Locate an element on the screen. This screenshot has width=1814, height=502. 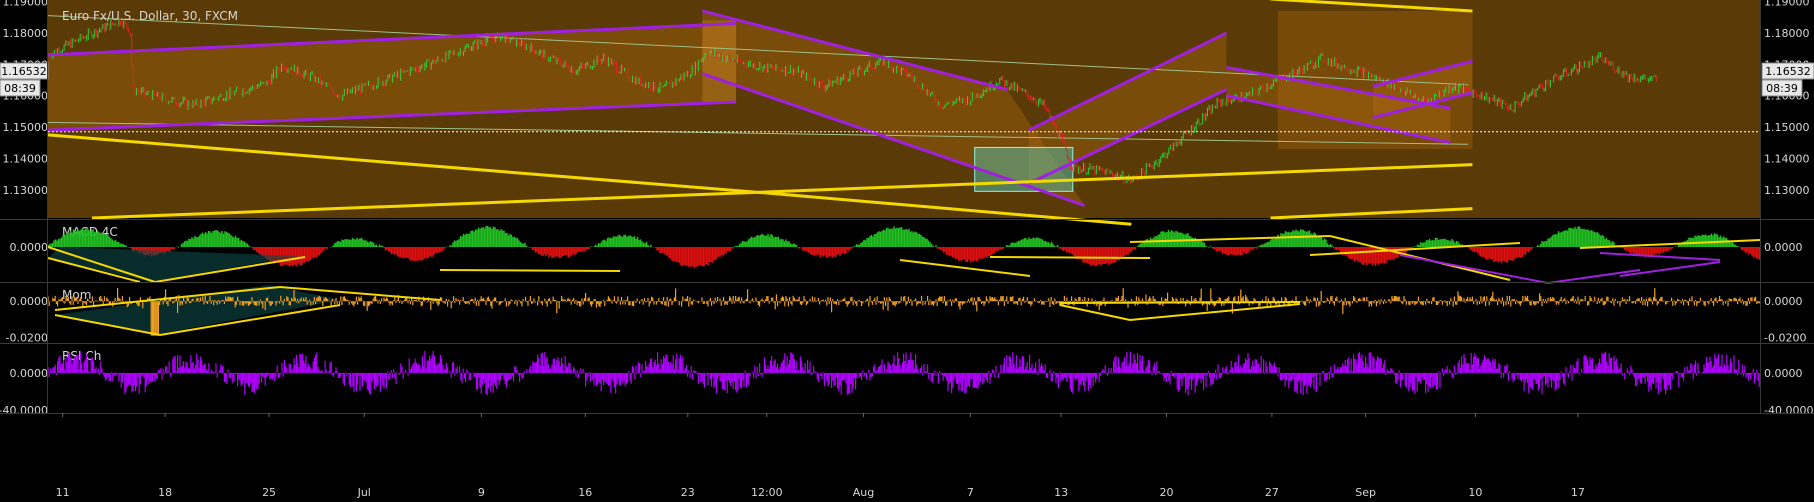
last-price-badge-right: 1.16532 is located at coordinates (1787, 71).